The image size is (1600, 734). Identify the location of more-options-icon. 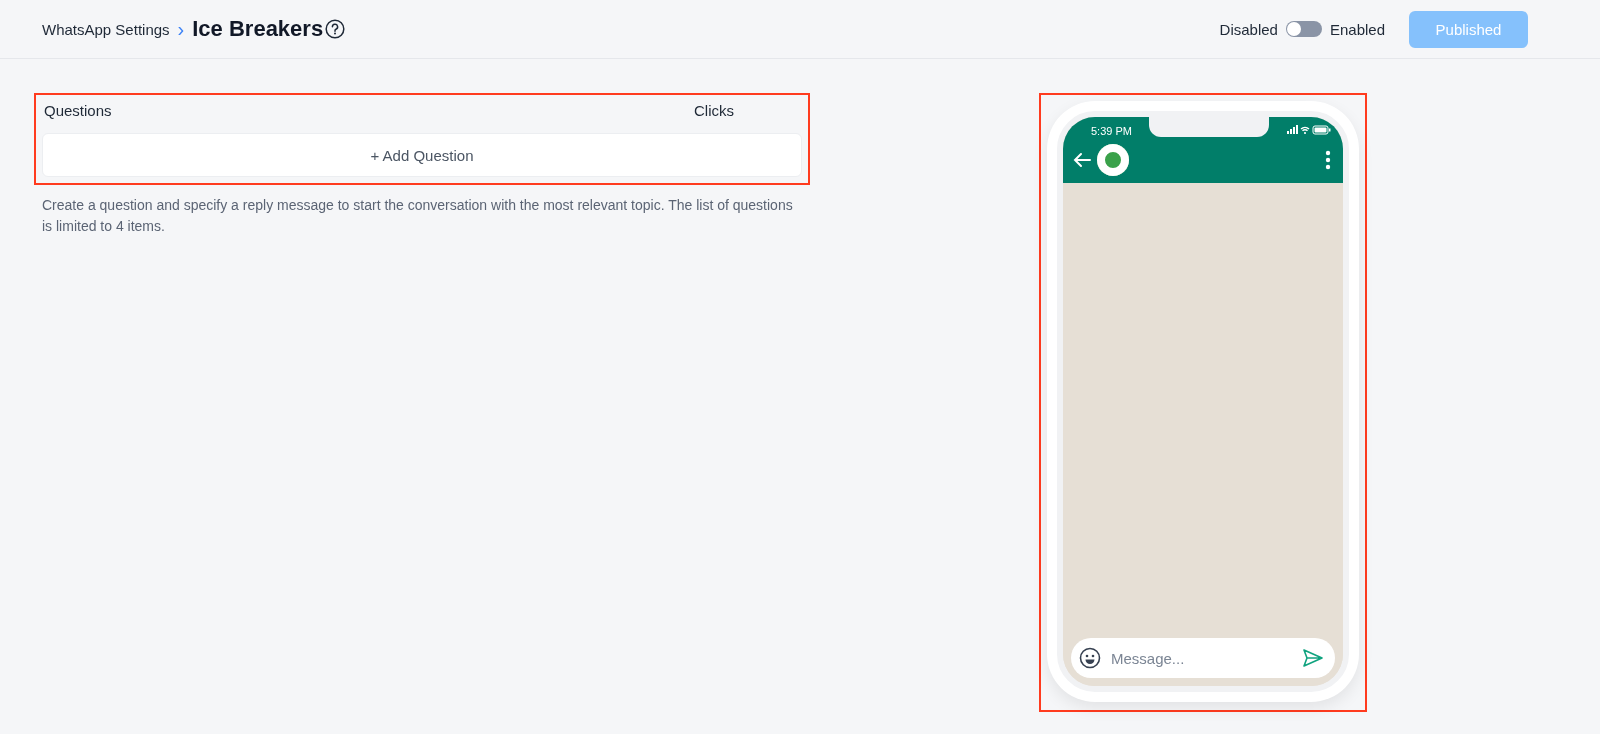
(1328, 160).